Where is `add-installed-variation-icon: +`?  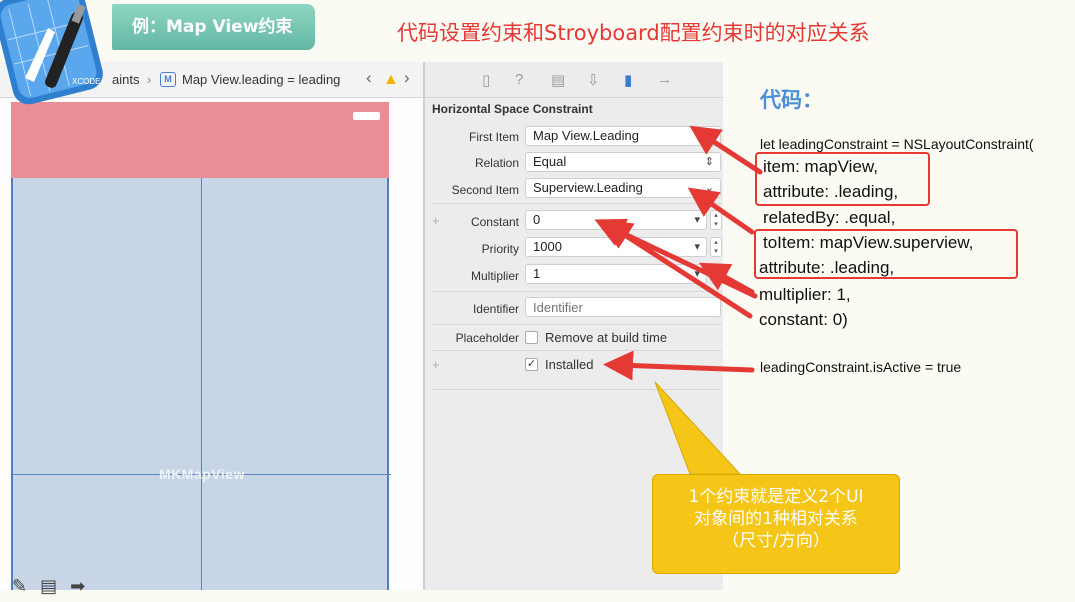 add-installed-variation-icon: + is located at coordinates (436, 364).